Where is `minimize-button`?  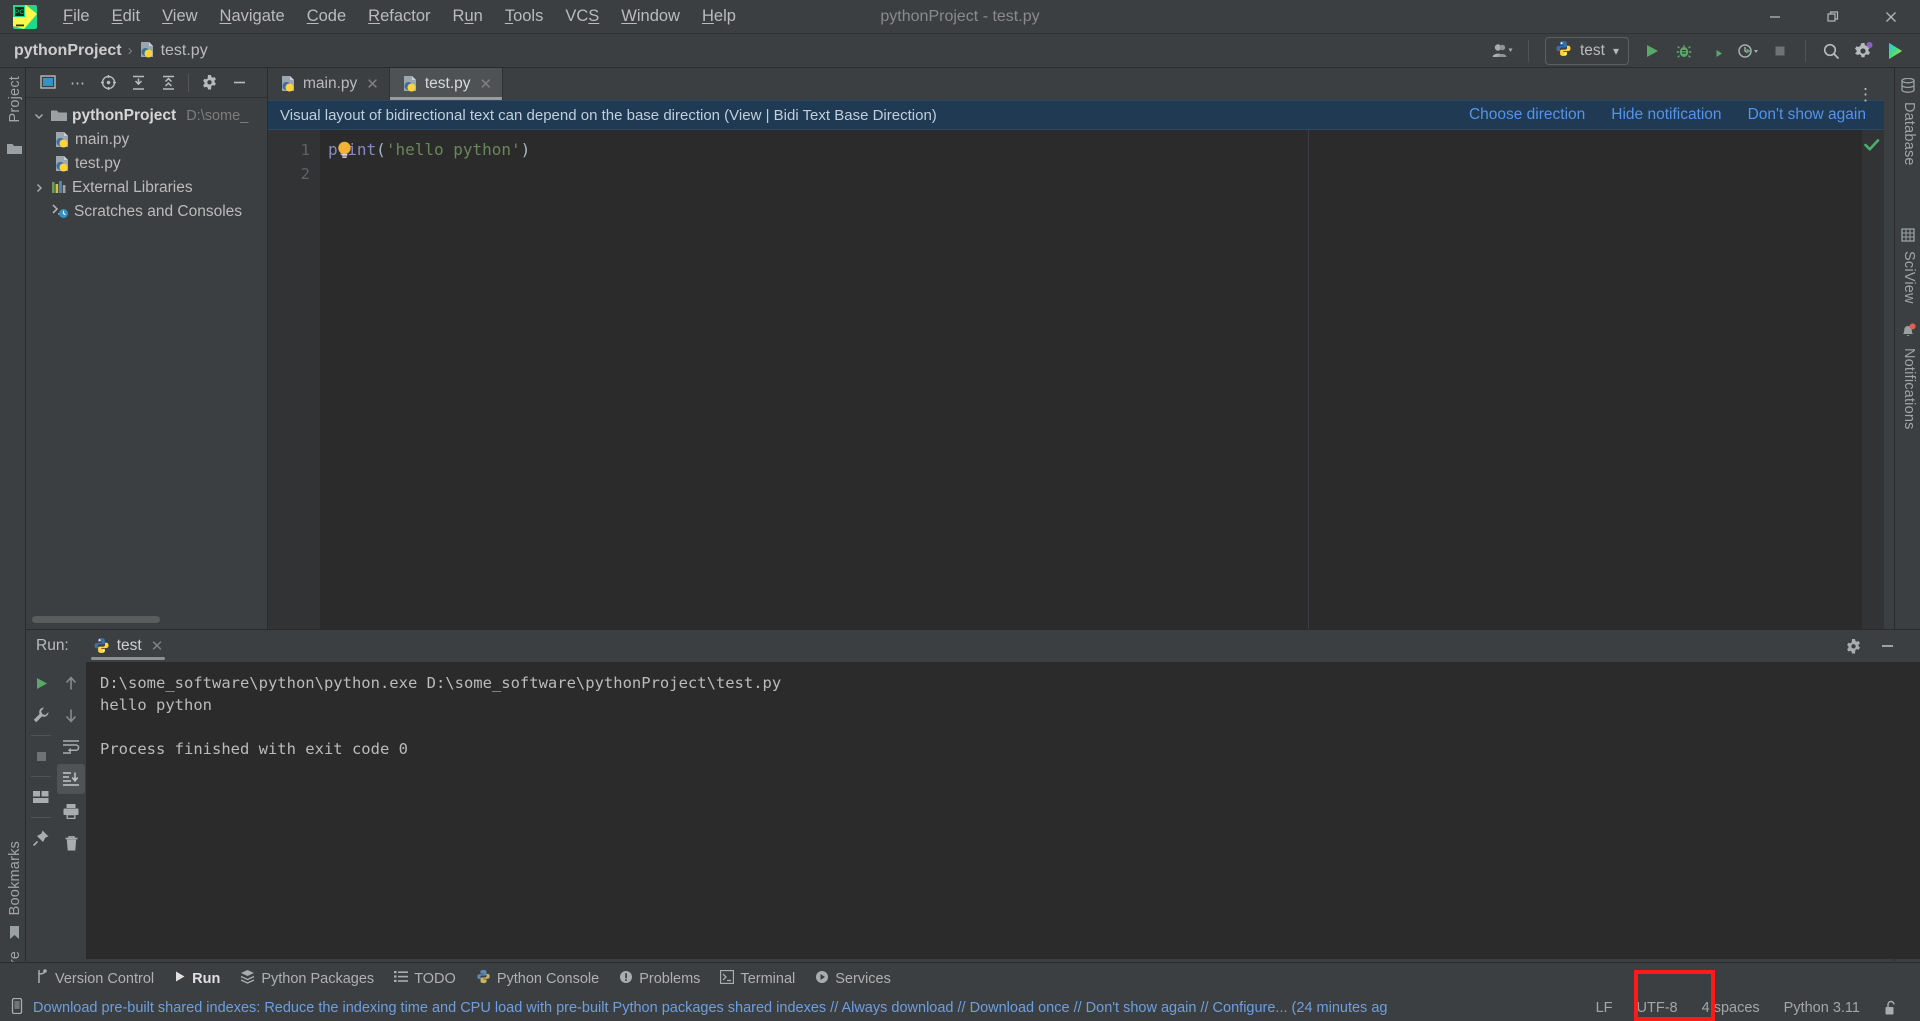
minimize-button is located at coordinates (1775, 17).